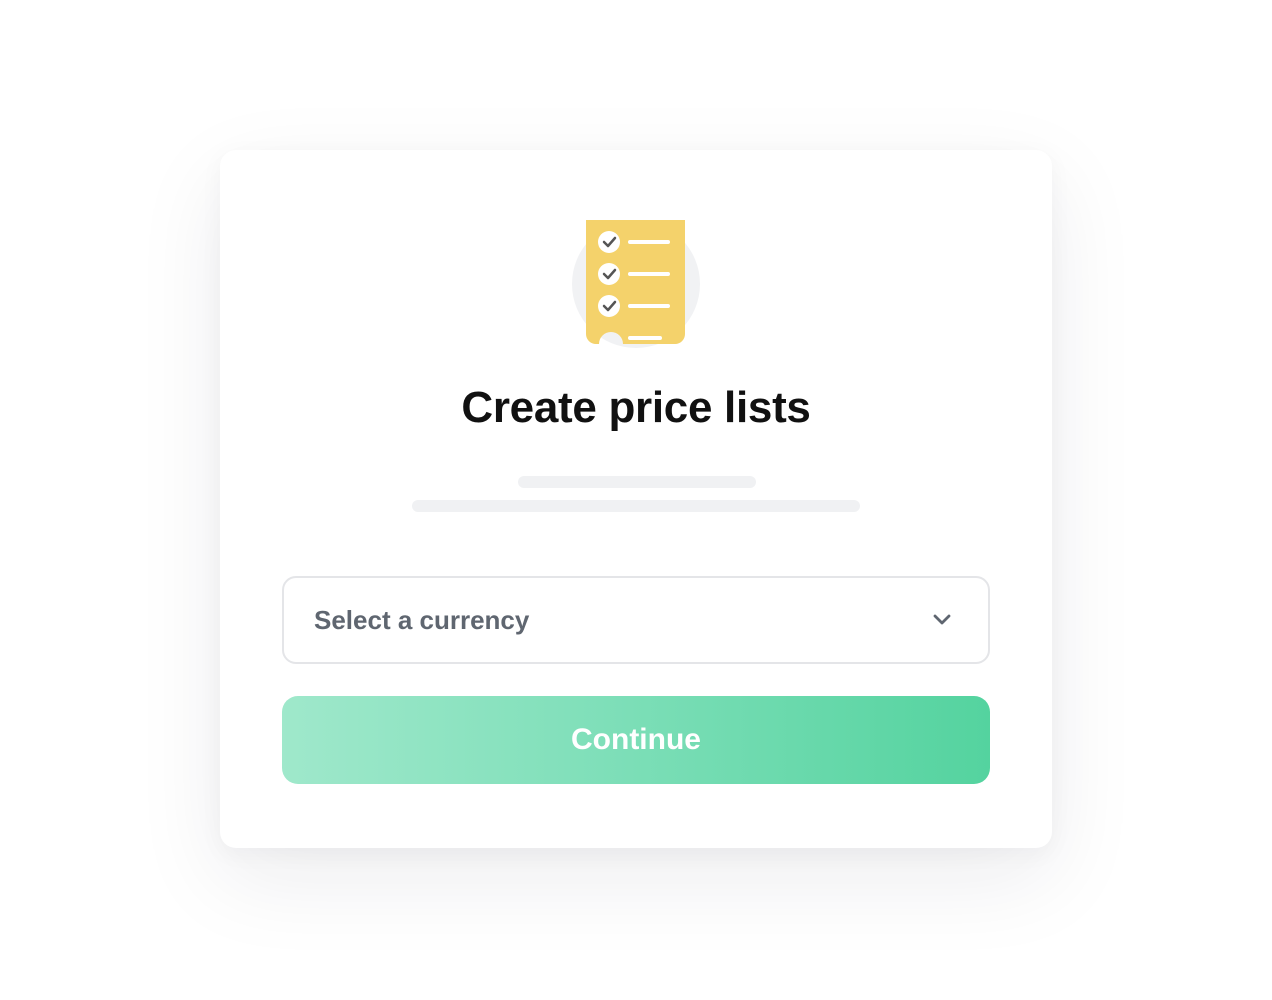 The width and height of the screenshot is (1272, 1000). What do you see at coordinates (636, 620) in the screenshot?
I see `currency-select: Select a currency` at bounding box center [636, 620].